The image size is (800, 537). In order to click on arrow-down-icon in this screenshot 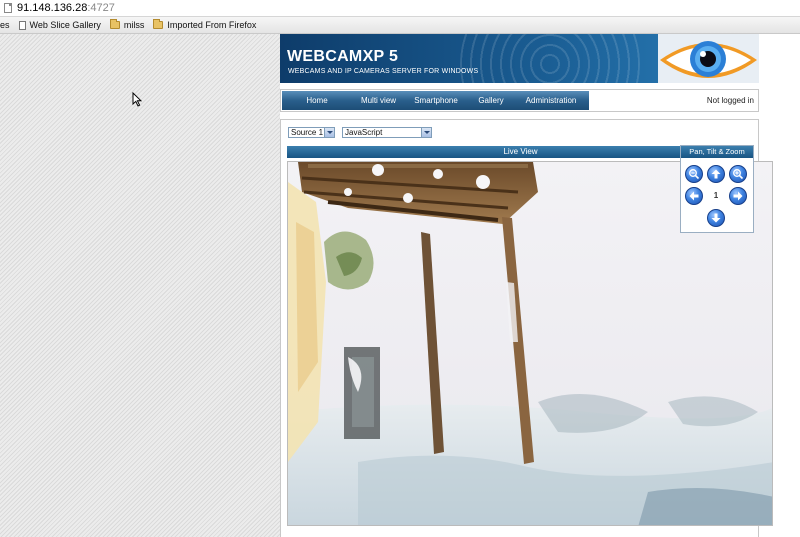, I will do `click(716, 218)`.